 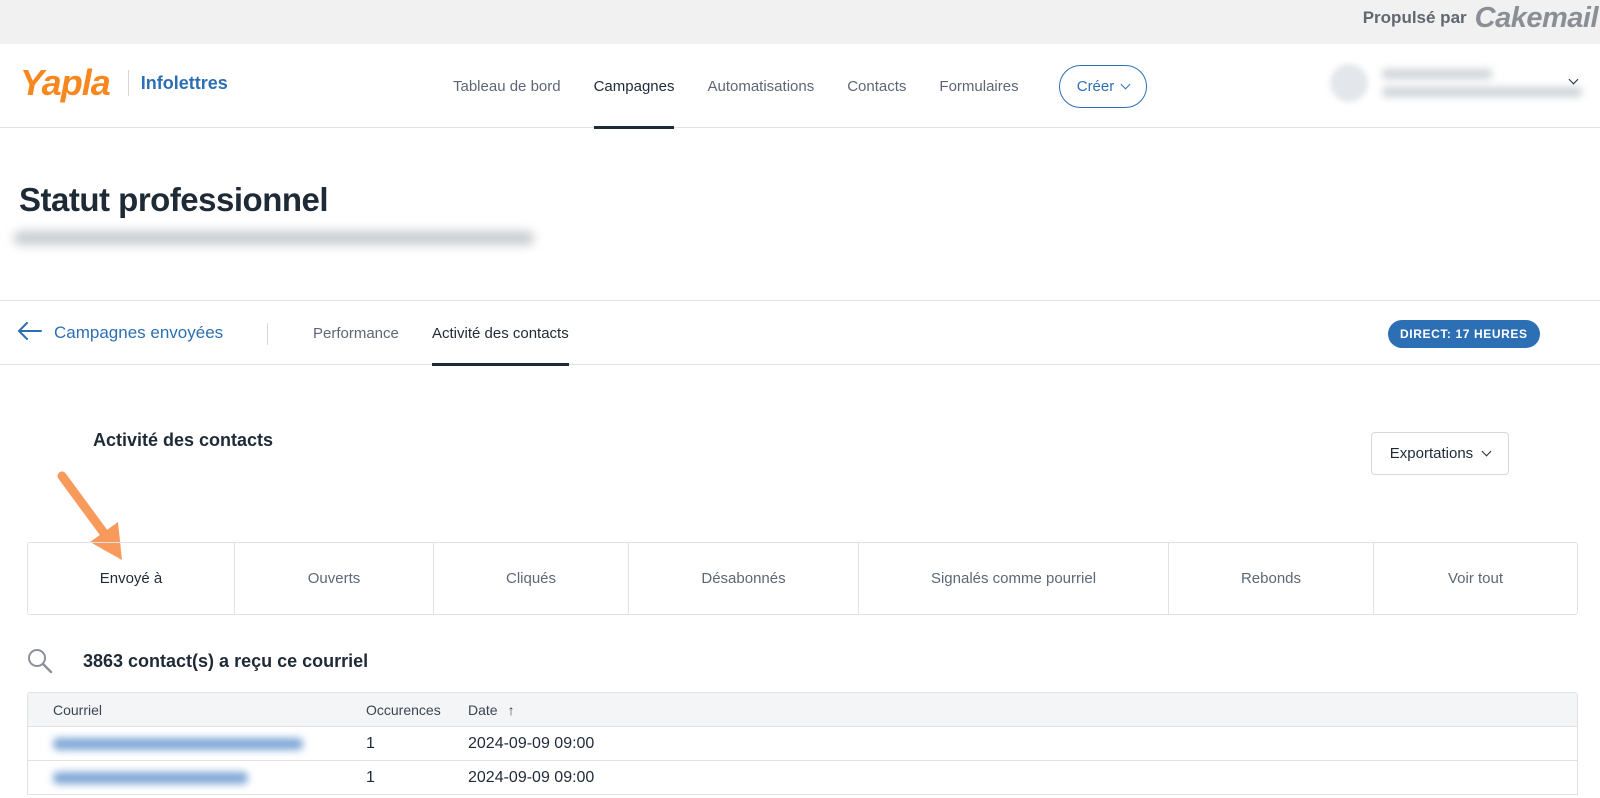 I want to click on brand-divider, so click(x=128, y=83).